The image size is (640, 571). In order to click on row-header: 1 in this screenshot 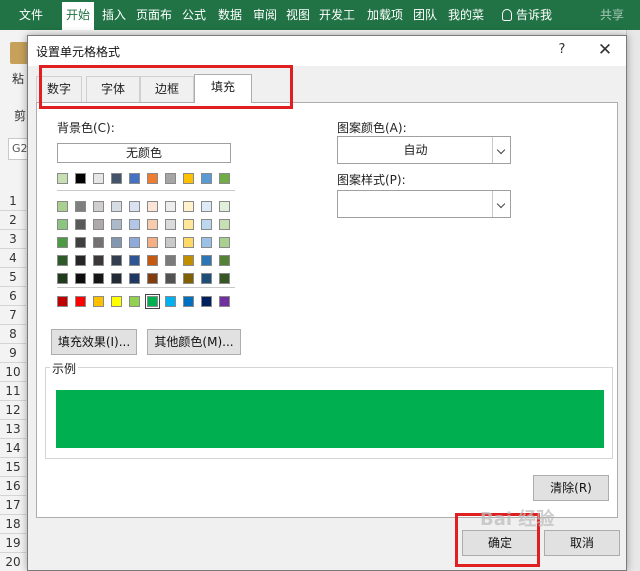, I will do `click(13, 201)`.